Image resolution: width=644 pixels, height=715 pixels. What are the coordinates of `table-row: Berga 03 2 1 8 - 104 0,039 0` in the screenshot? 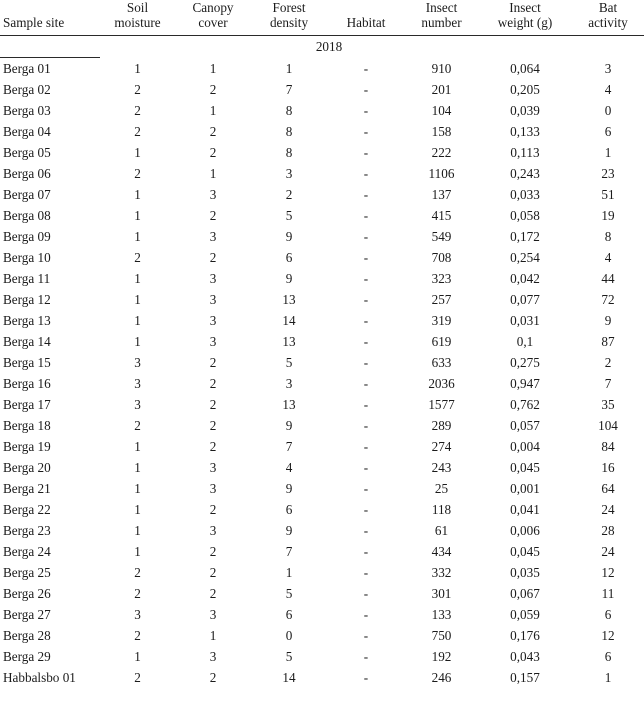 It's located at (322, 110).